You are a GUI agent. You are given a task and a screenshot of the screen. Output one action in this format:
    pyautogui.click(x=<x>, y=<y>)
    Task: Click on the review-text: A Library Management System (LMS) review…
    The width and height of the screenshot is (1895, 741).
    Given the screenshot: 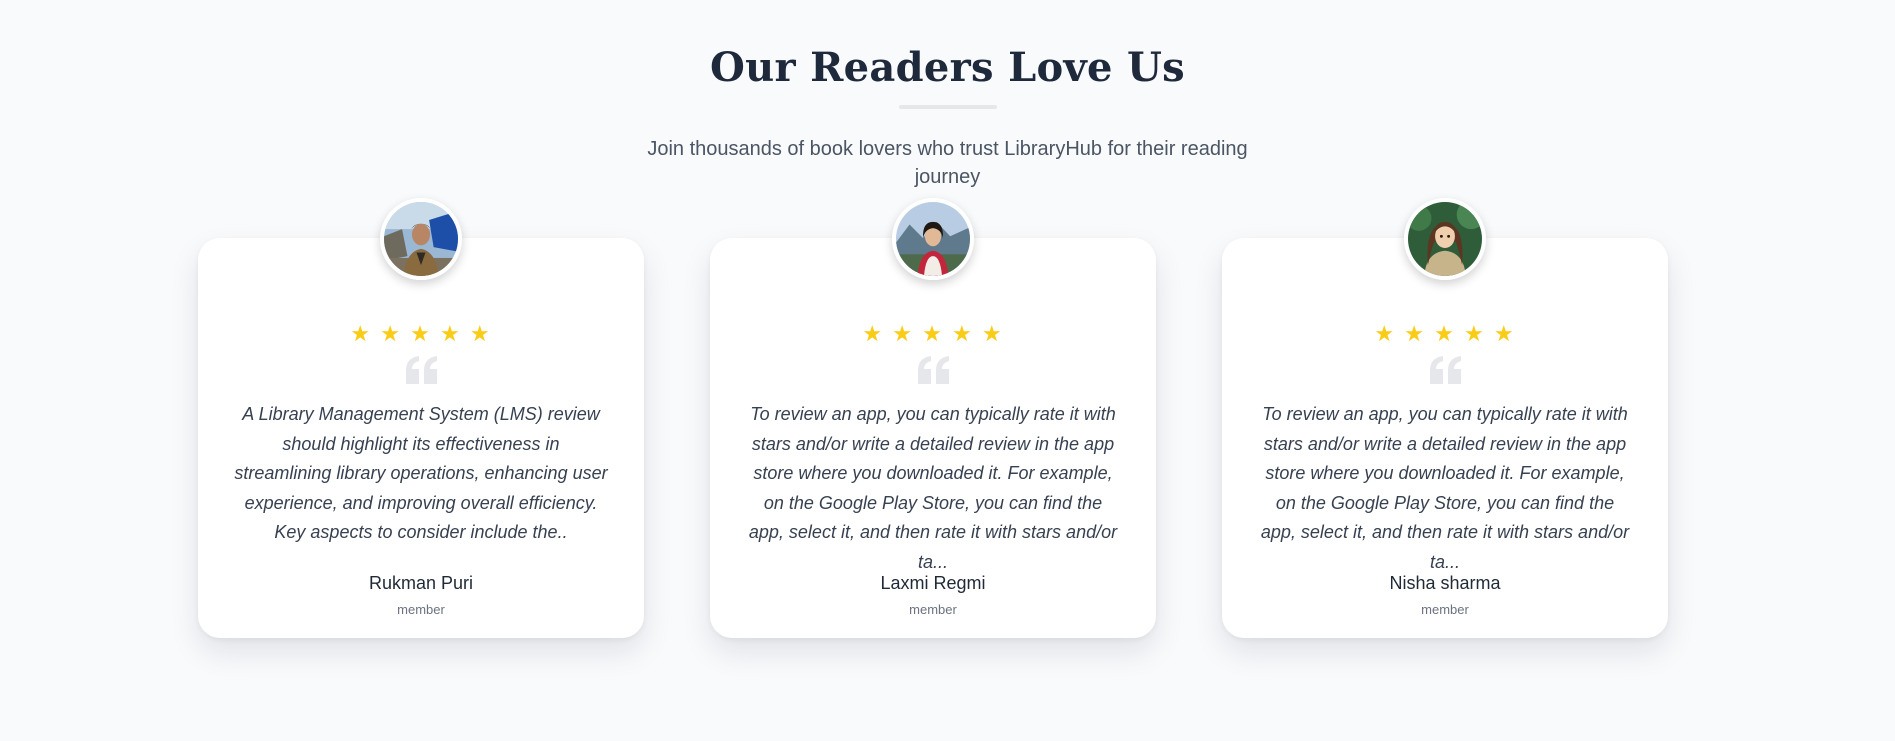 What is the action you would take?
    pyautogui.click(x=421, y=473)
    